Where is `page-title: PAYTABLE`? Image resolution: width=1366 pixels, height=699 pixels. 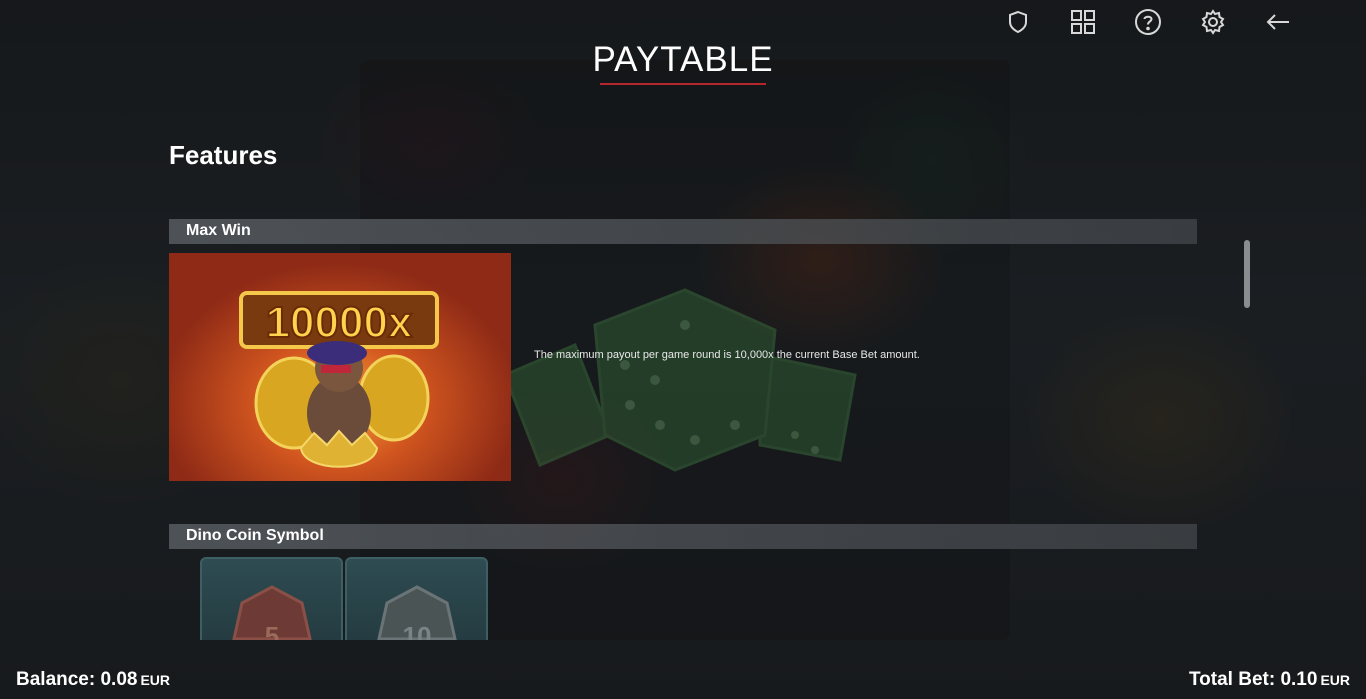
page-title: PAYTABLE is located at coordinates (683, 59).